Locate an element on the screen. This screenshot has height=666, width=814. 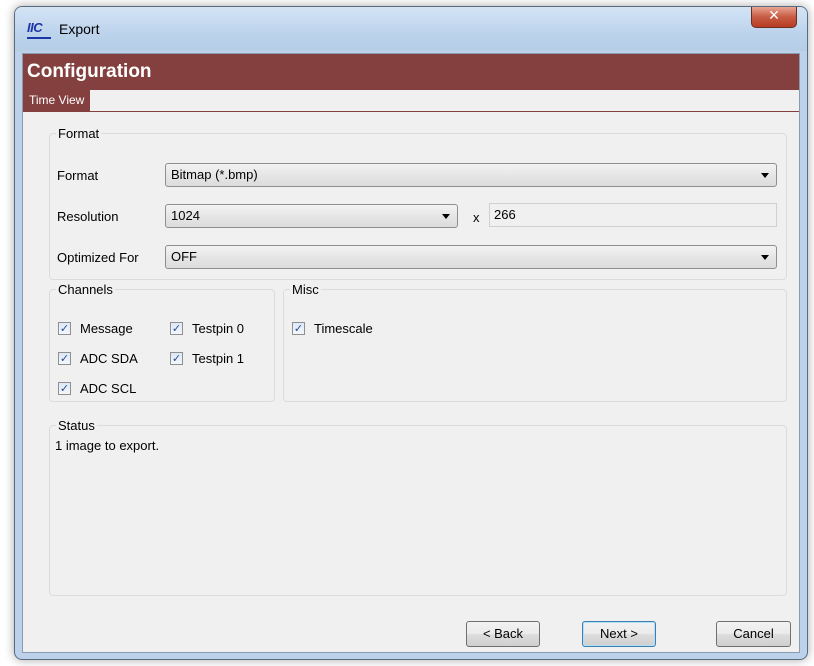
checkbox-label: ADC SDA is located at coordinates (109, 358).